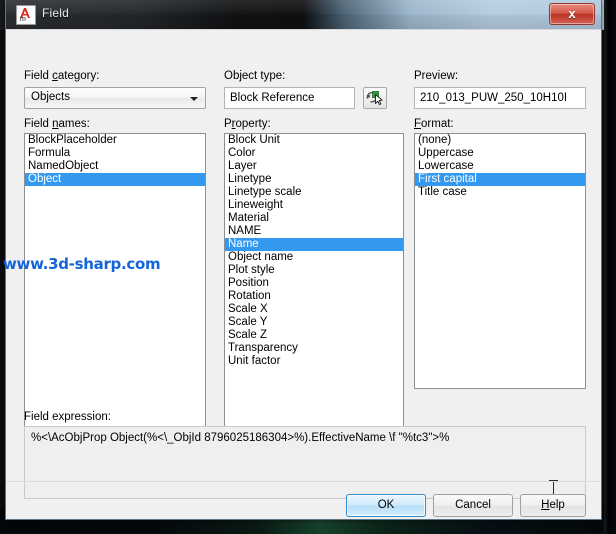 This screenshot has height=534, width=616. I want to click on list-item: Linetype scale, so click(314, 192).